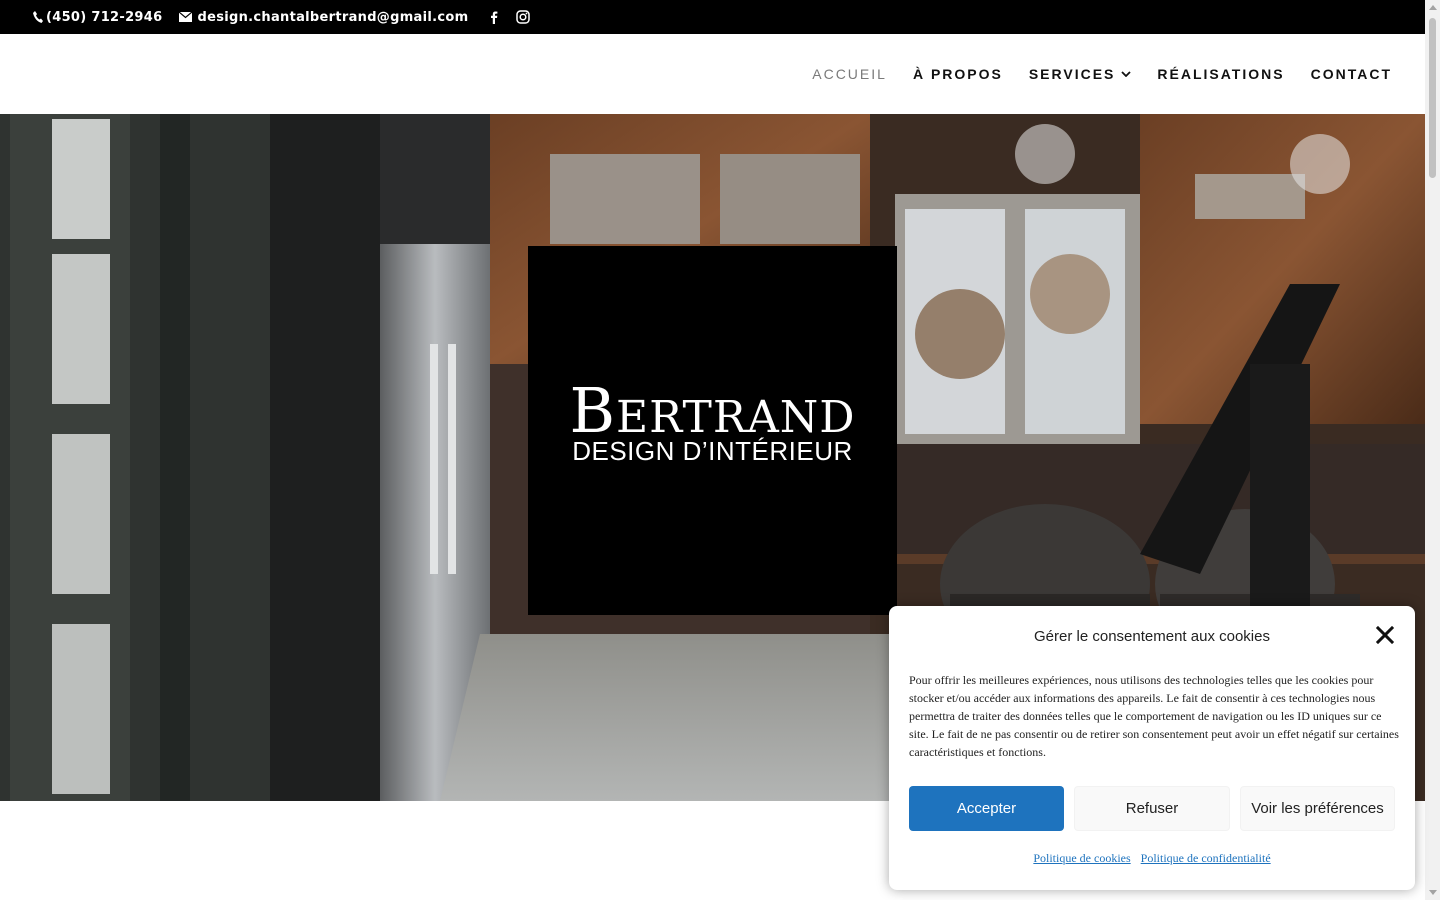 The height and width of the screenshot is (900, 1440). Describe the element at coordinates (1152, 636) in the screenshot. I see `cookie-title: Gérer le consentement aux cookies` at that location.